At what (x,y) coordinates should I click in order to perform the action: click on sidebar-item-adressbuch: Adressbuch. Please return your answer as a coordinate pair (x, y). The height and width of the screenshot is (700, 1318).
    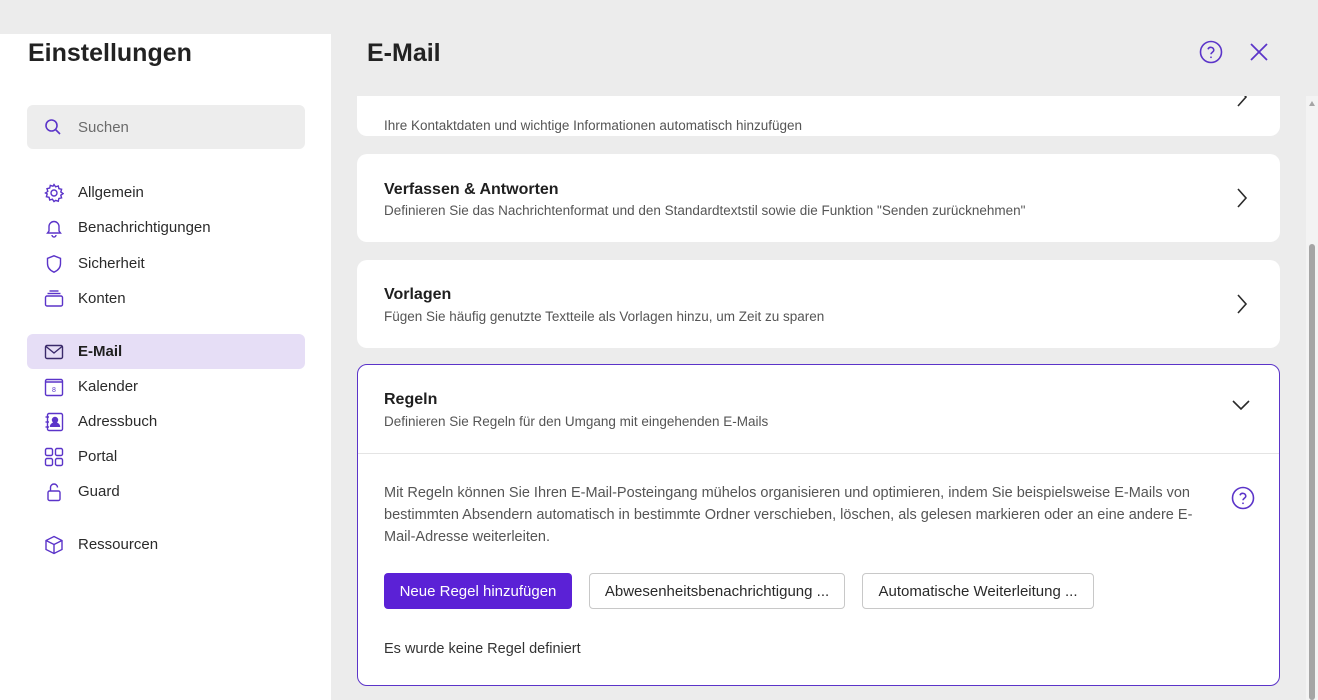
    Looking at the image, I should click on (166, 421).